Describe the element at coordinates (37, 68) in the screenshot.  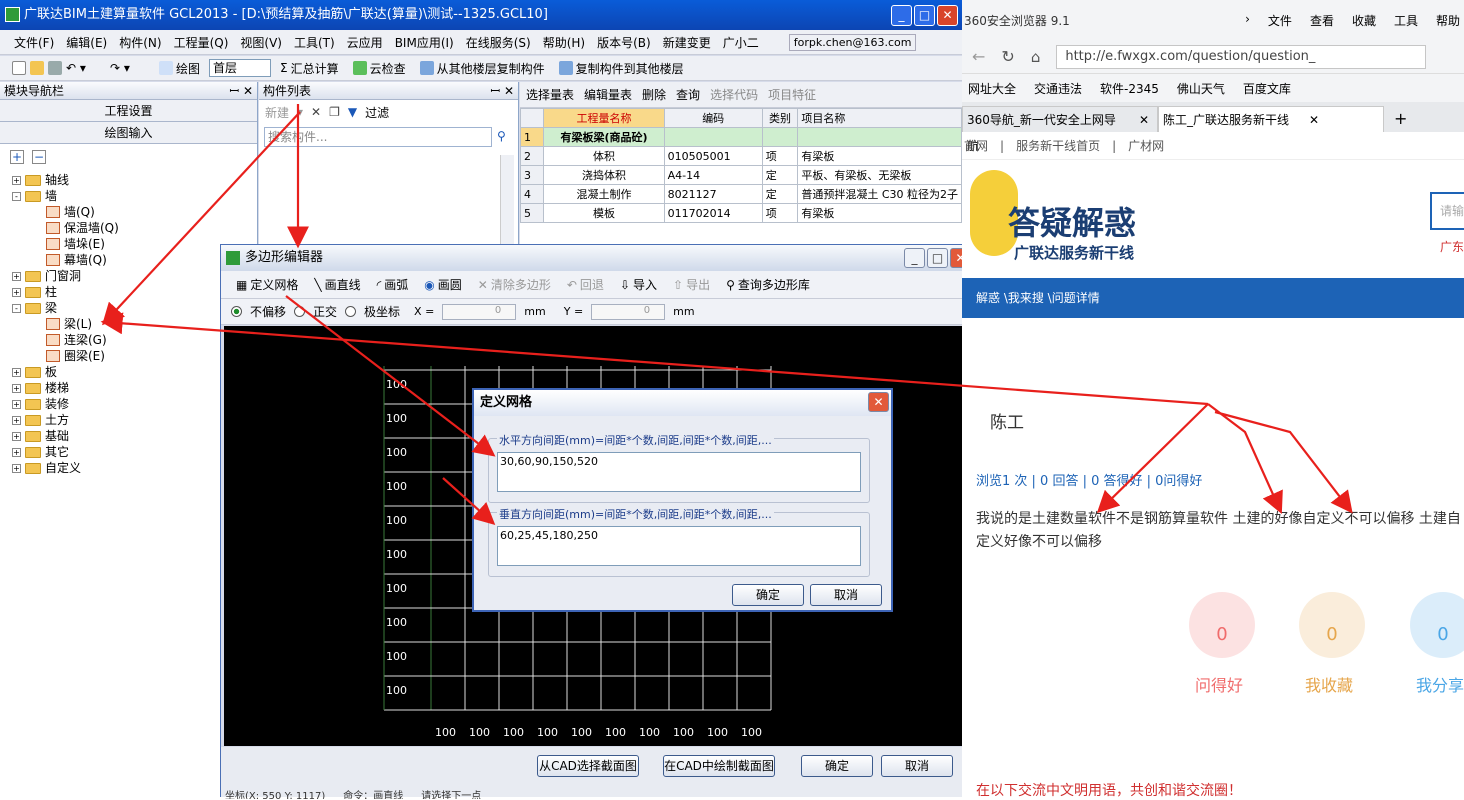
I see `open-file-icon` at that location.